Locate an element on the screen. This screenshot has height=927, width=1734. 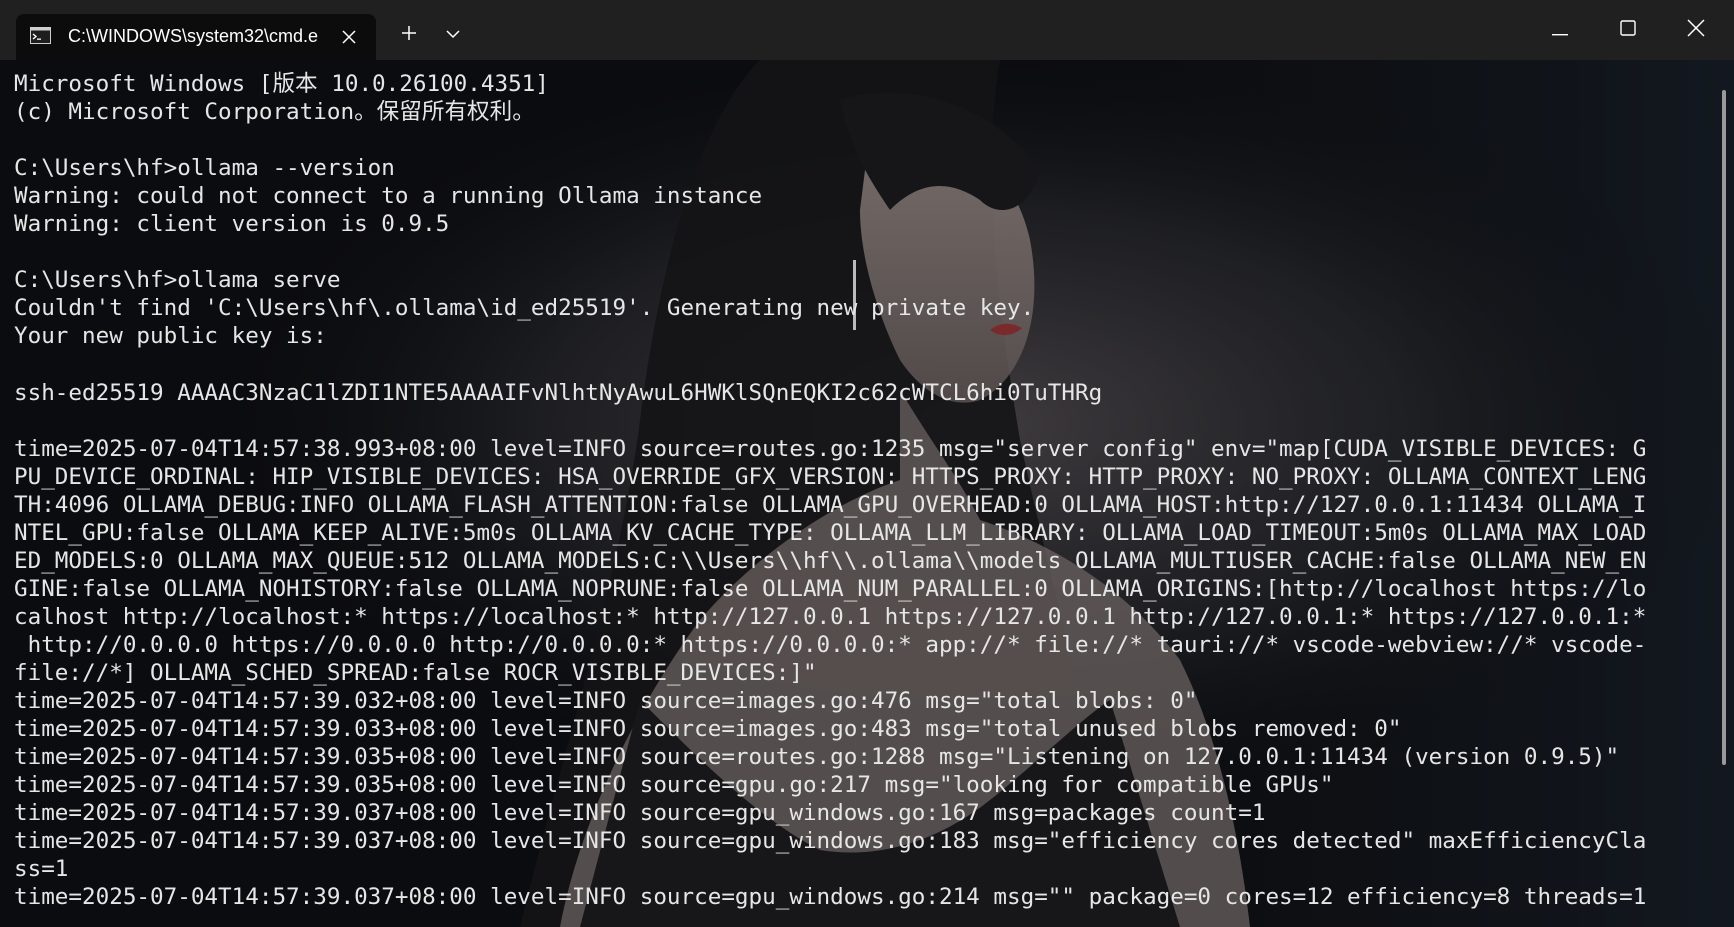
vertical-scrollbar is located at coordinates (1724, 427).